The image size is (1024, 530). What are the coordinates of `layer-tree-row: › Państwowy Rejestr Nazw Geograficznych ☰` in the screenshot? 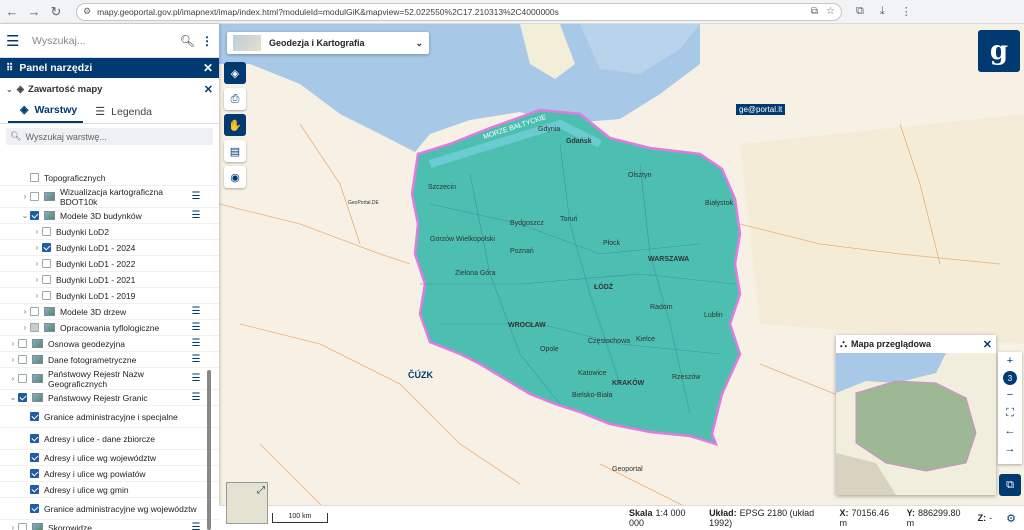 It's located at (109, 379).